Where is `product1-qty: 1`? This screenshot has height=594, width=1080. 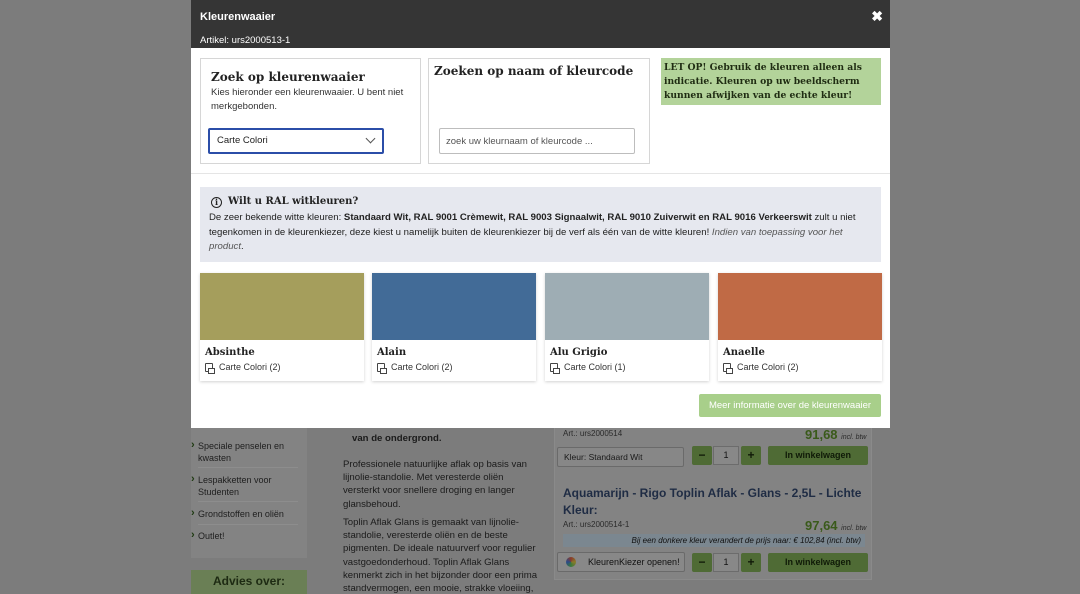
product1-qty: 1 is located at coordinates (726, 455).